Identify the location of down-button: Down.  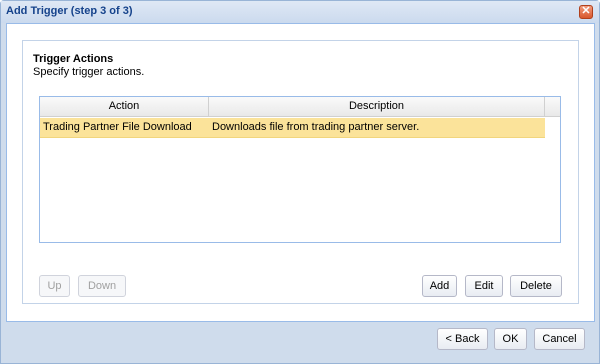
(102, 286).